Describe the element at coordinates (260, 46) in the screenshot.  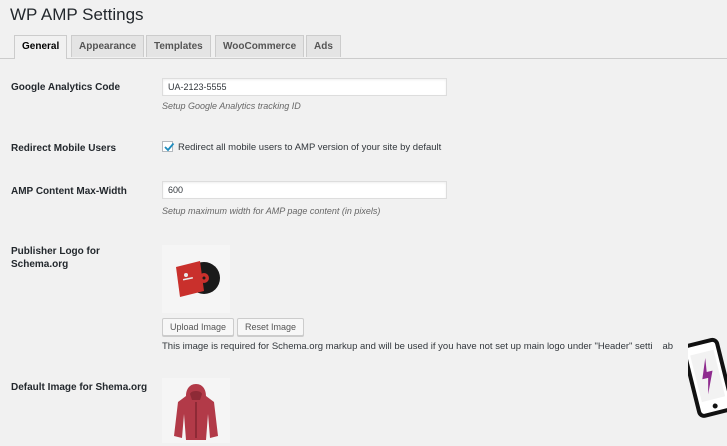
I see `tab-woocommerce: WooCommerce` at that location.